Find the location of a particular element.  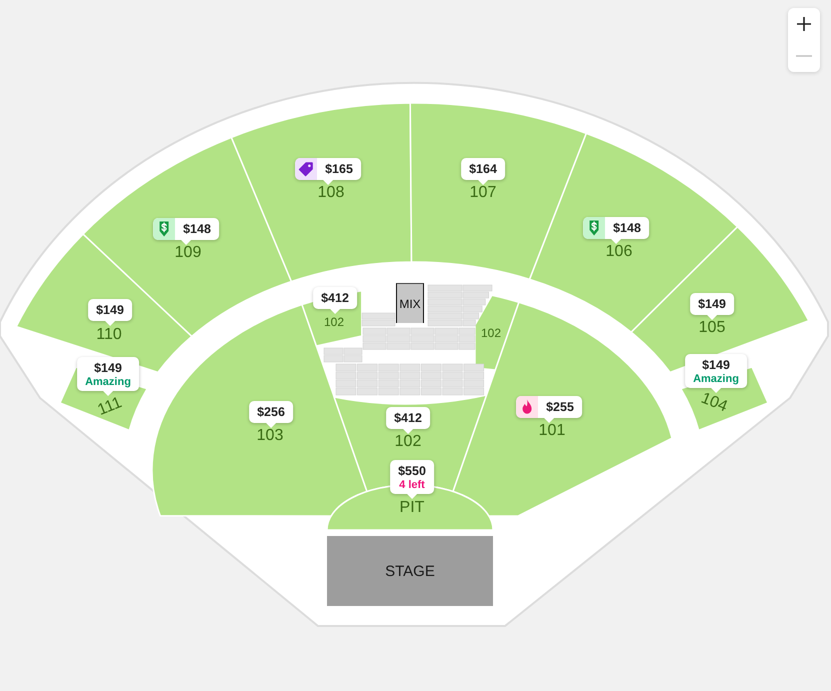

section-label: PIT is located at coordinates (412, 508).